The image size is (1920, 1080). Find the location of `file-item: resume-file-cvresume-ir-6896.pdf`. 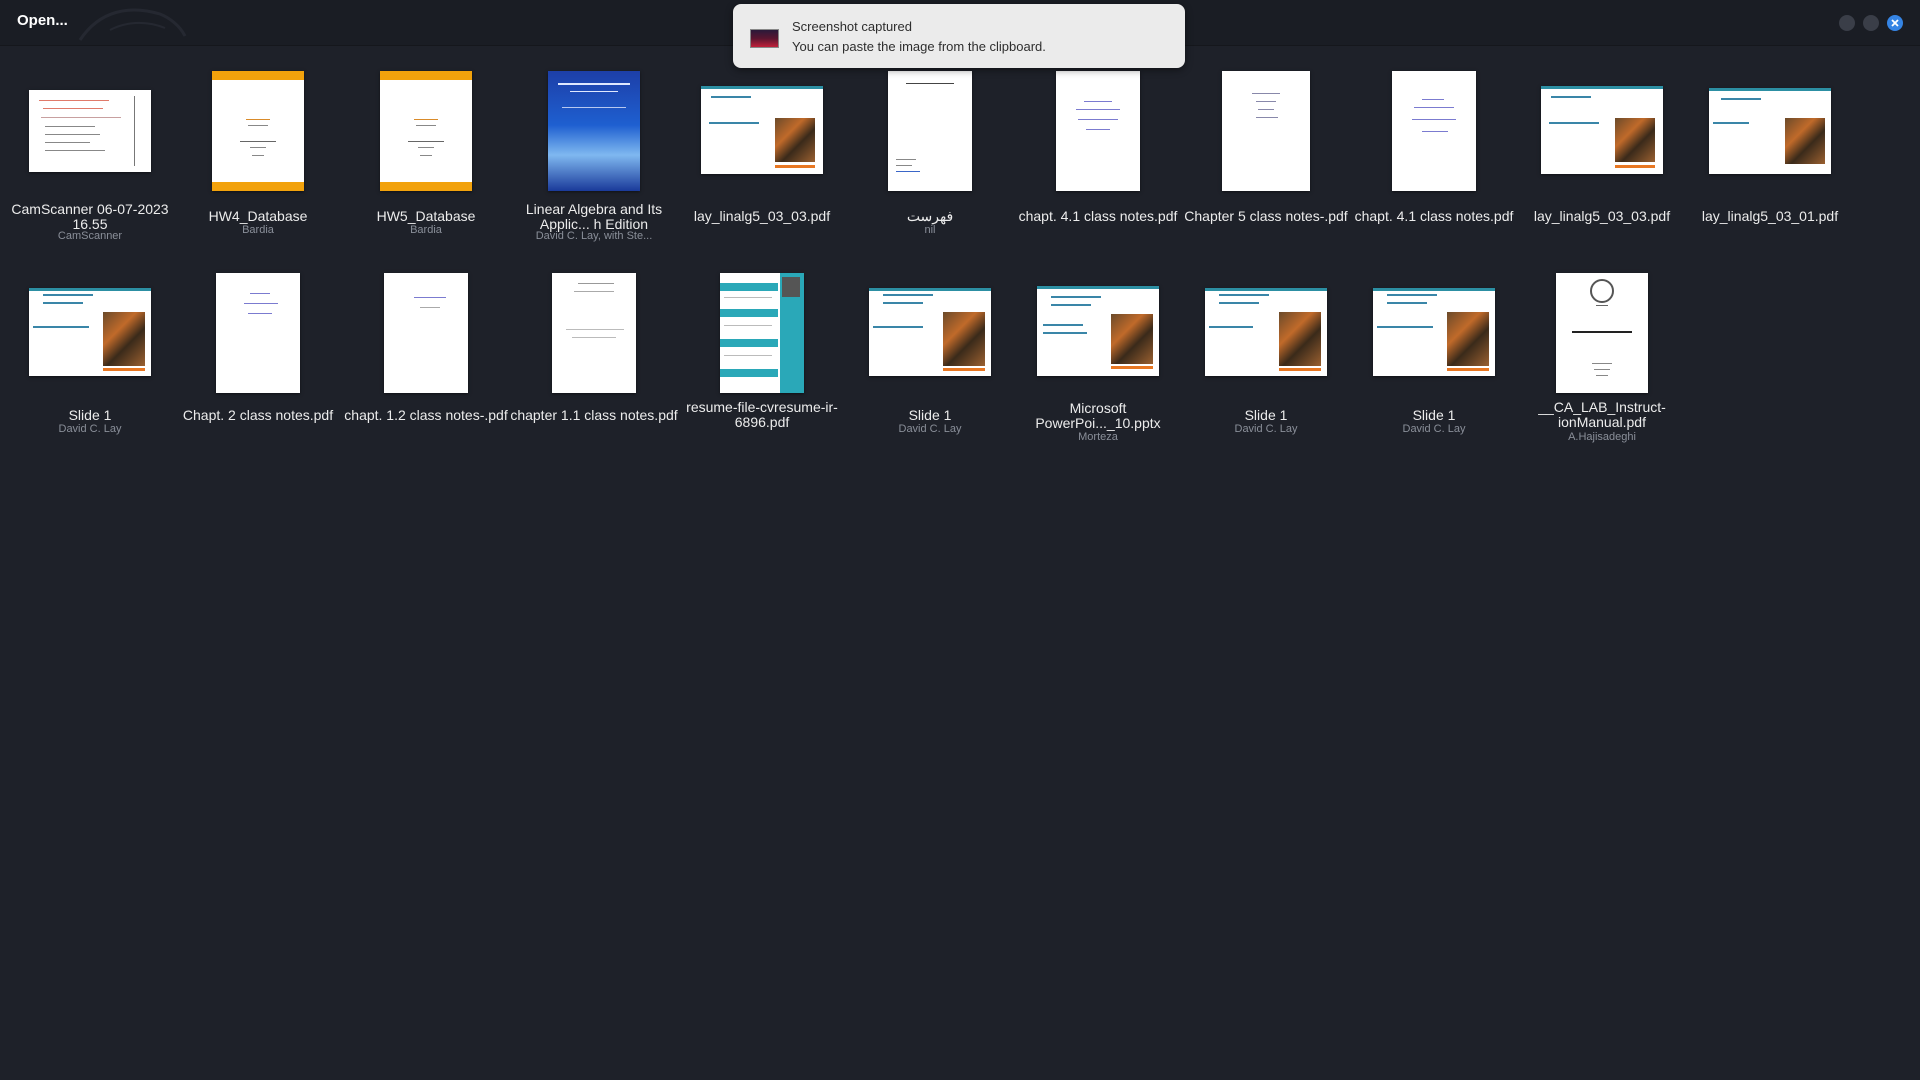

file-item: resume-file-cvresume-ir-6896.pdf is located at coordinates (762, 365).